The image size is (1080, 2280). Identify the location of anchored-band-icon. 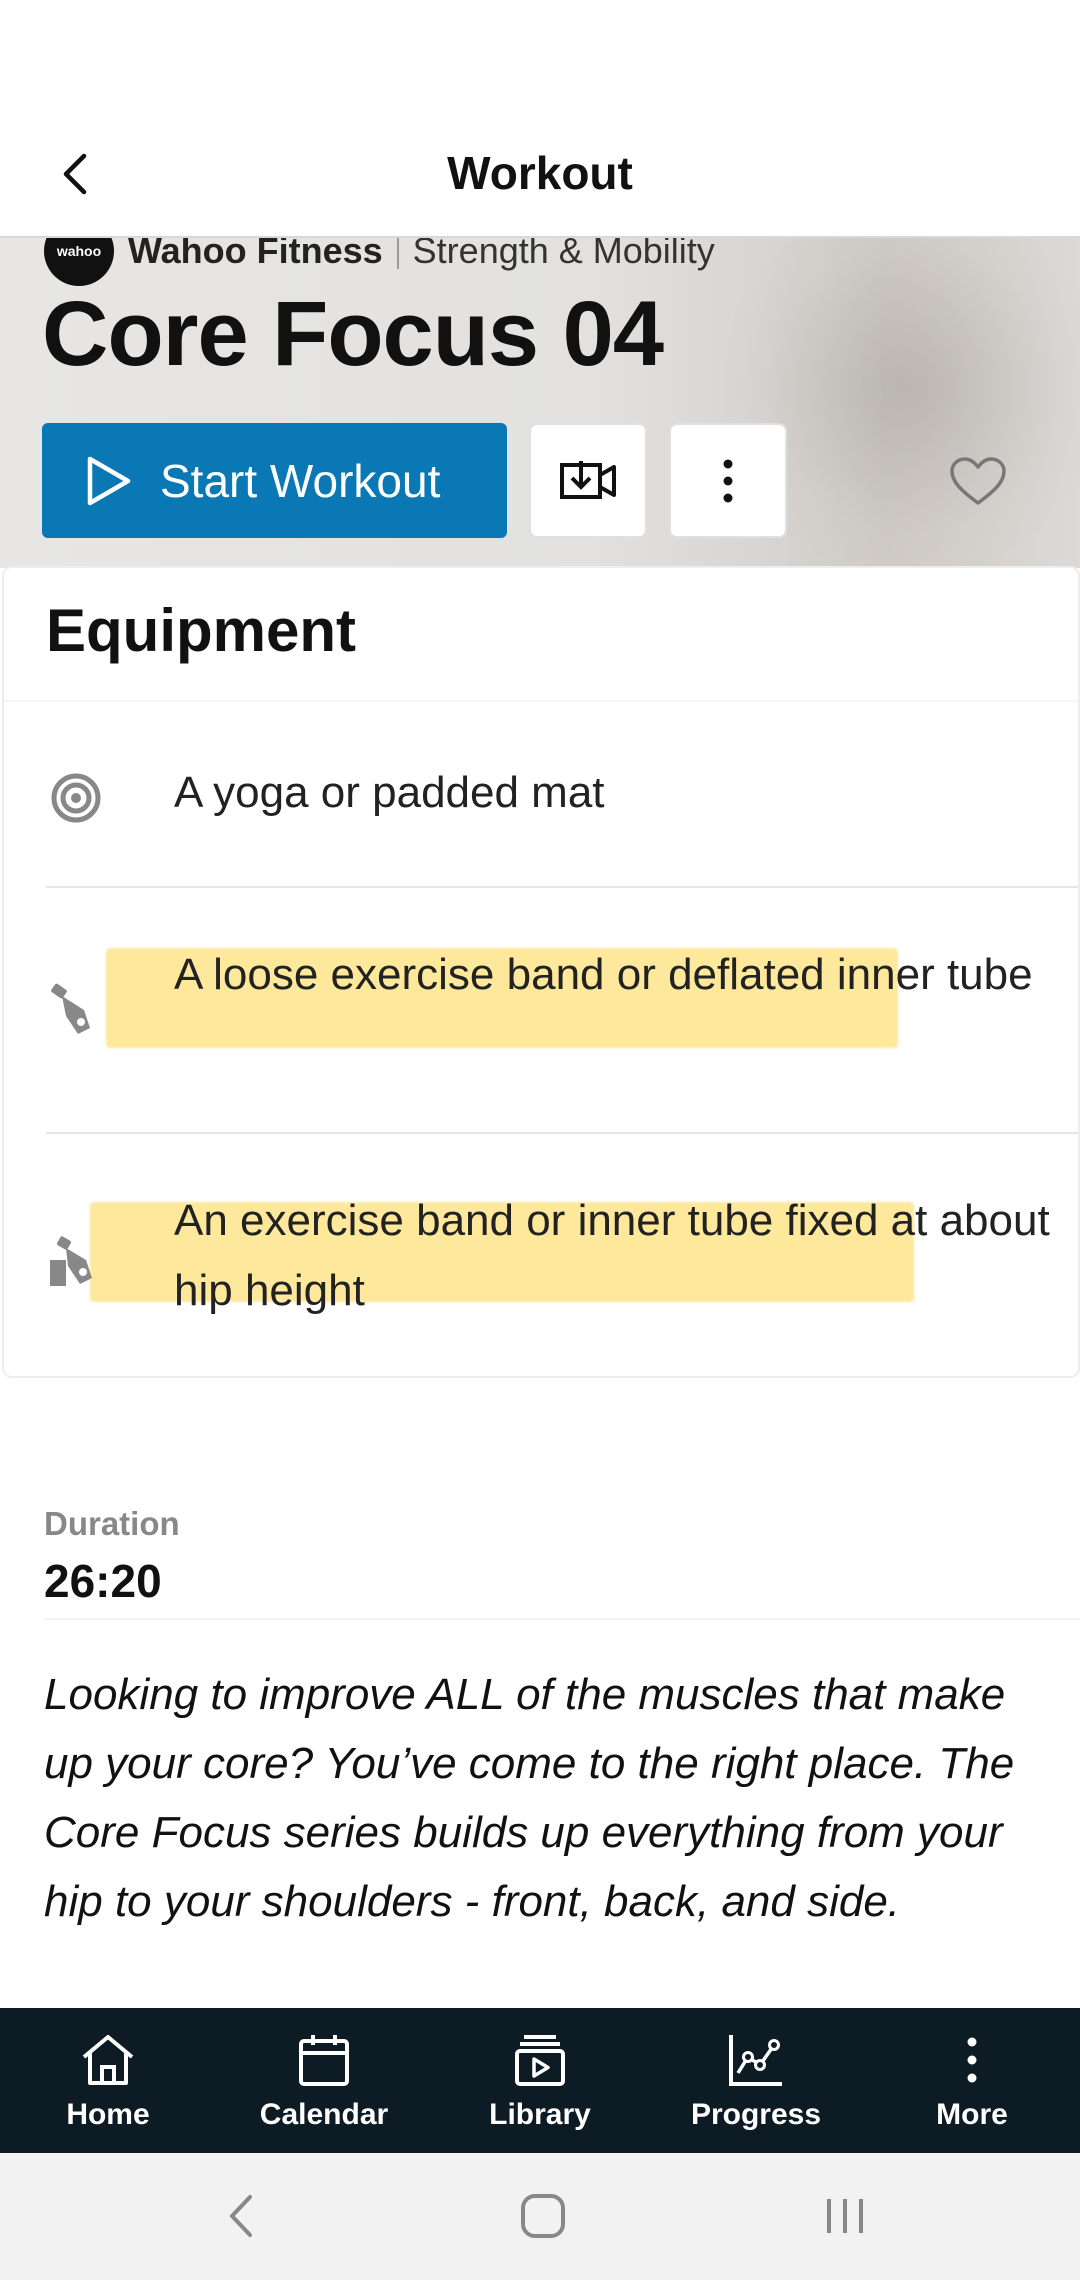
(76, 1262).